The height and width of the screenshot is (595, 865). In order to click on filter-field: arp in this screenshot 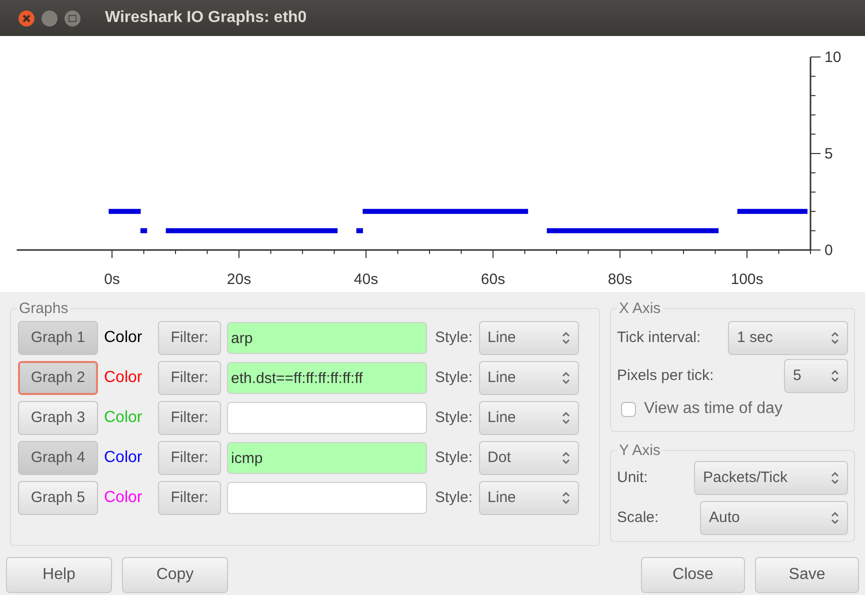, I will do `click(327, 338)`.